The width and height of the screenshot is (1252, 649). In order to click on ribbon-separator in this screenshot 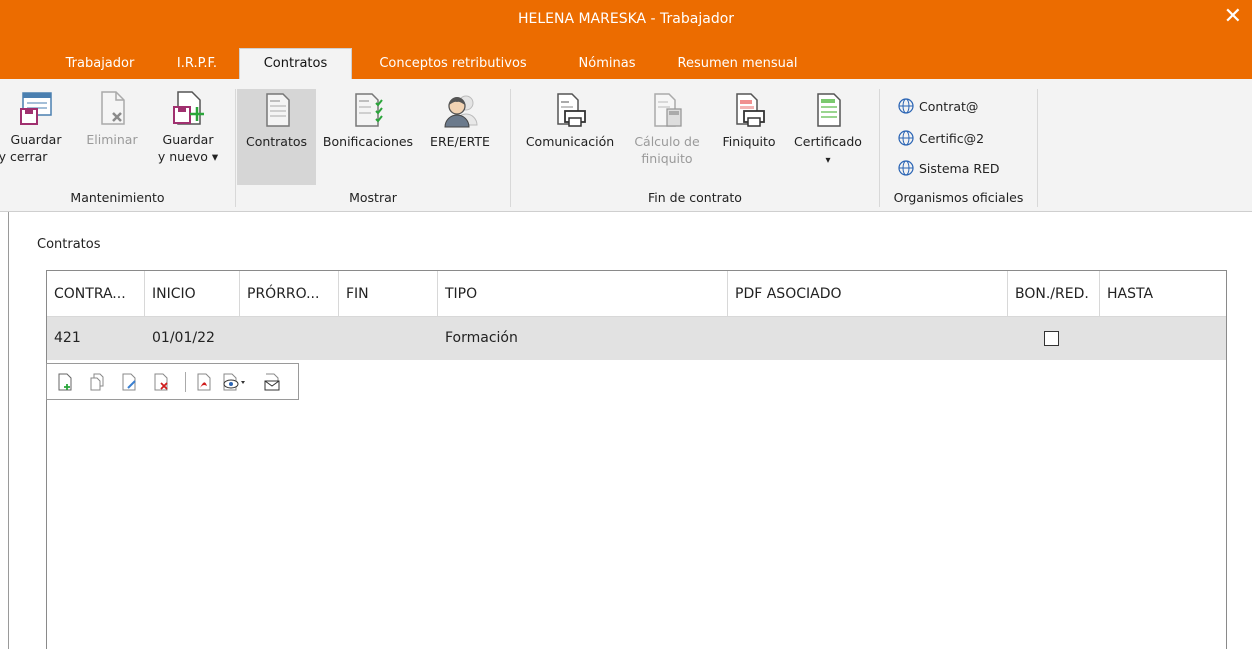, I will do `click(1037, 148)`.